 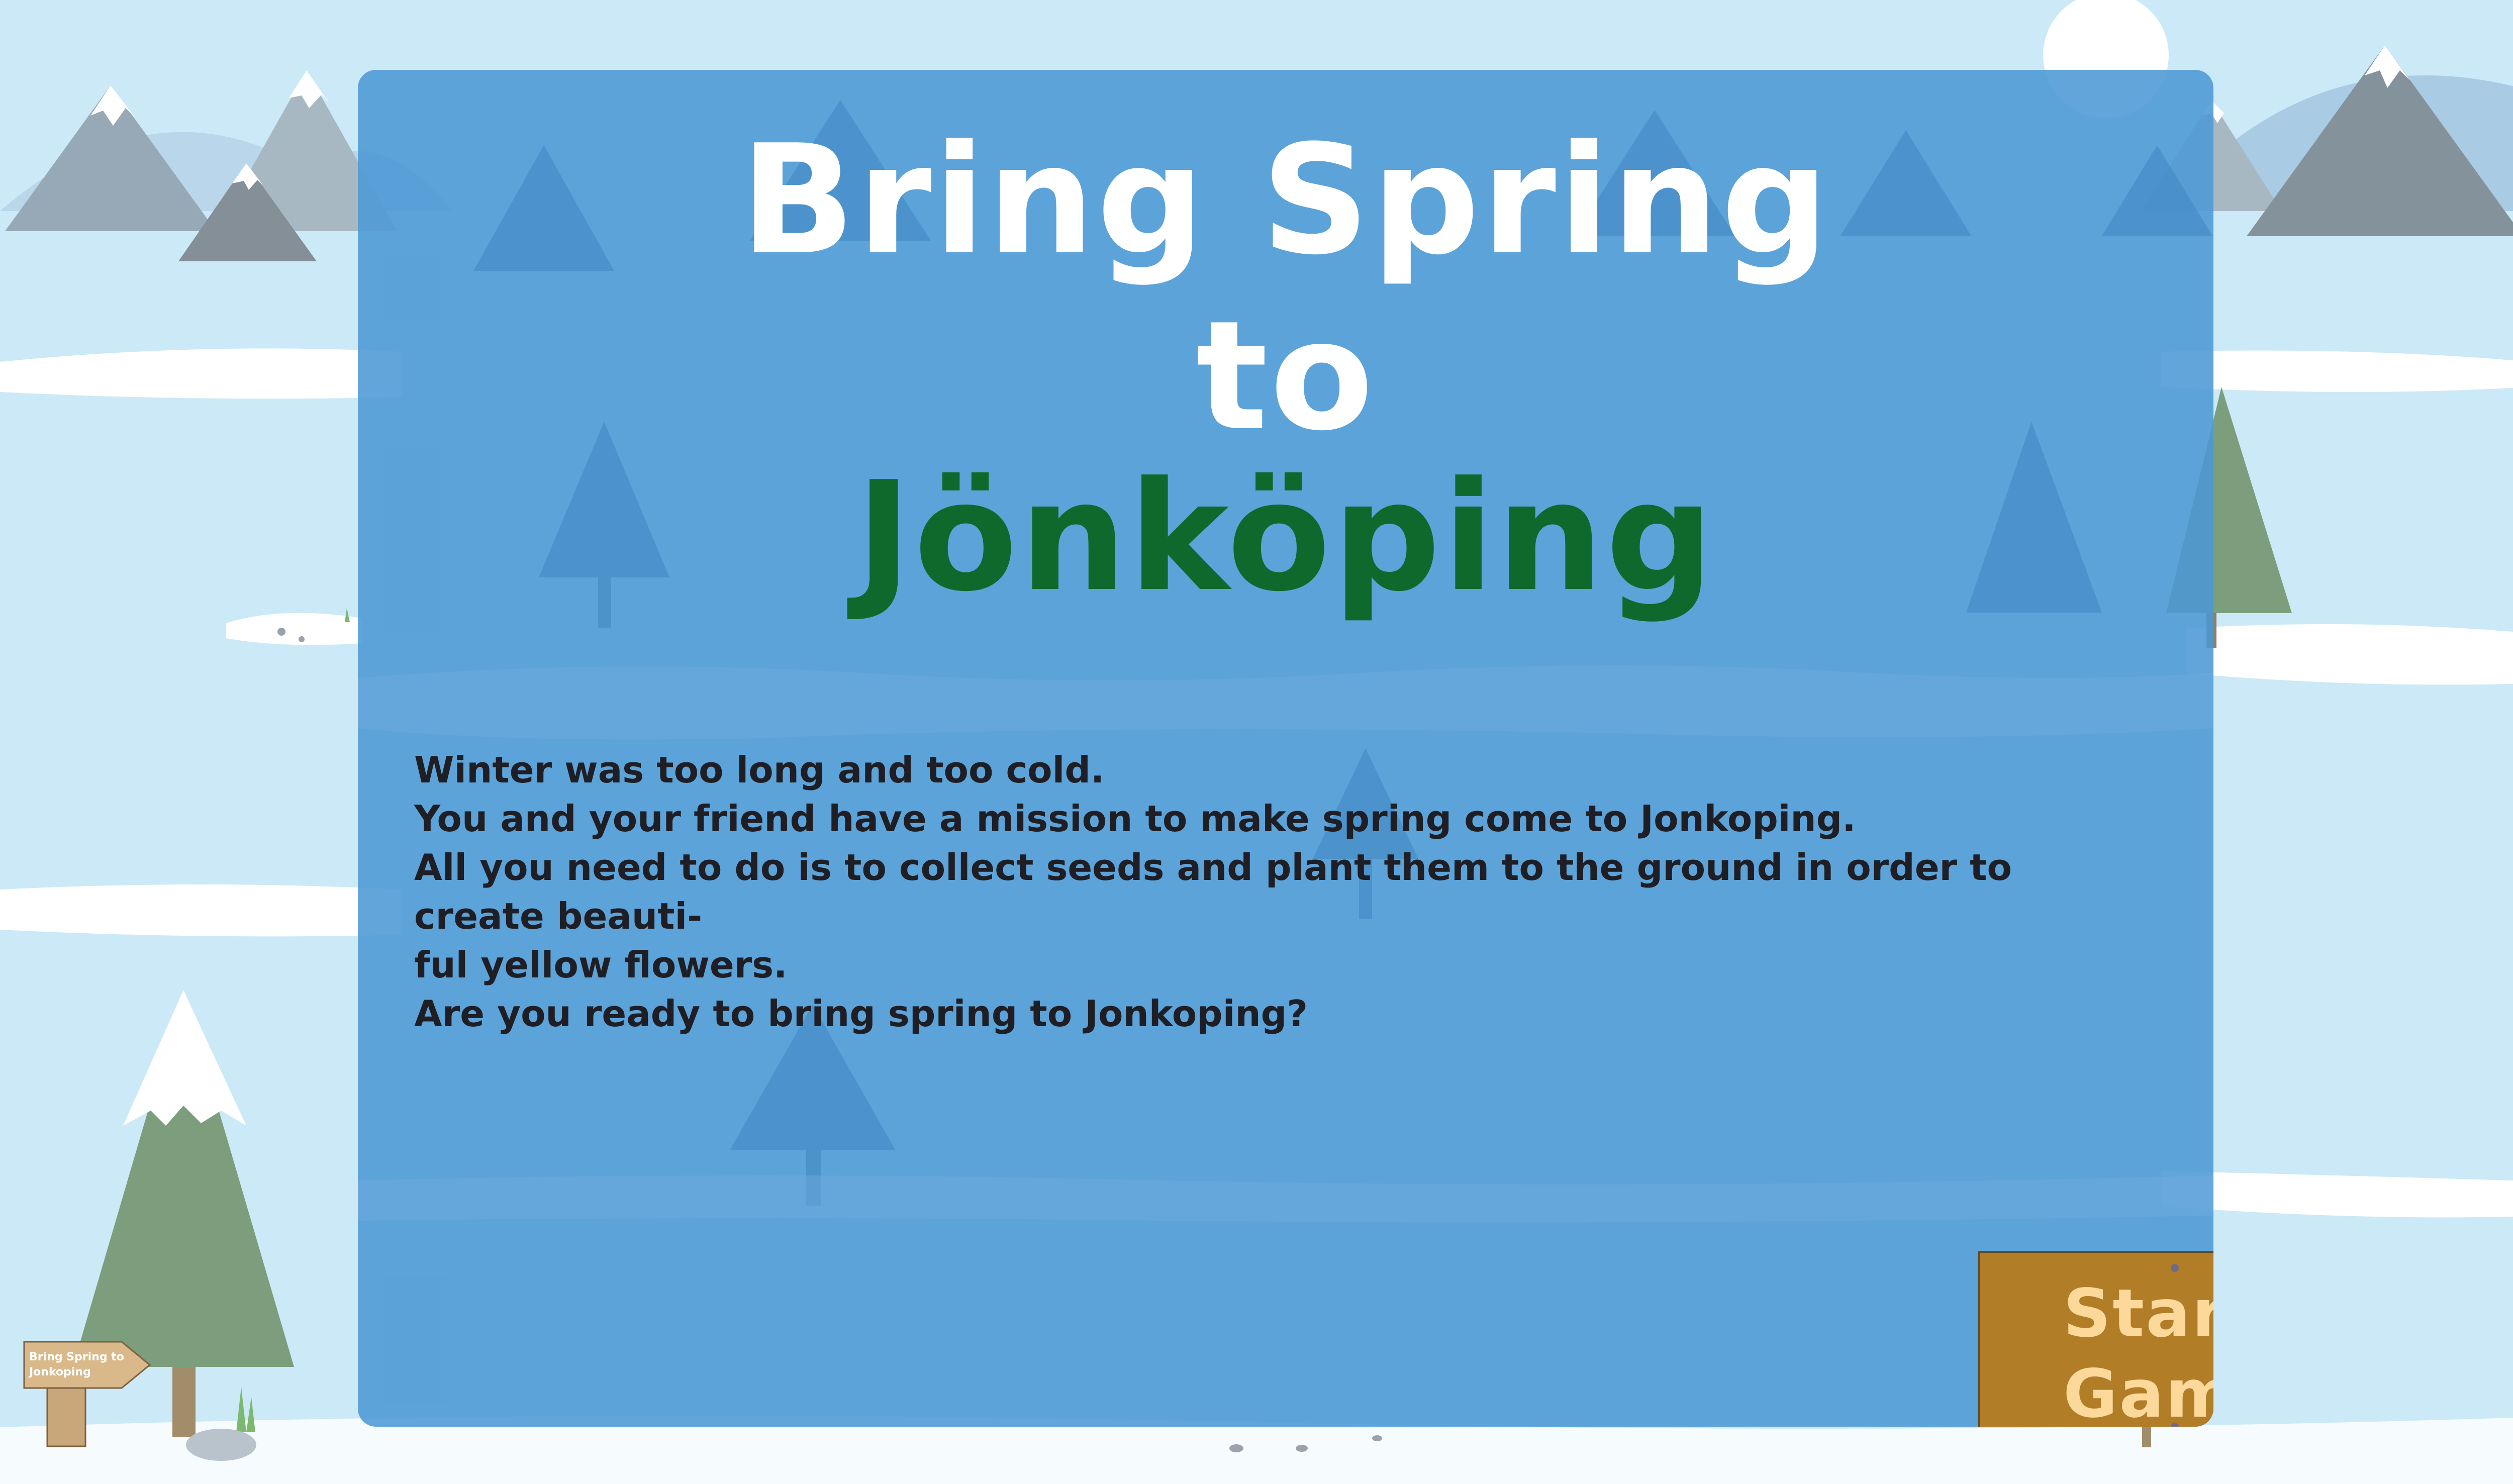 What do you see at coordinates (1286, 201) in the screenshot?
I see `title-line-bring-spring: Bring Spring` at bounding box center [1286, 201].